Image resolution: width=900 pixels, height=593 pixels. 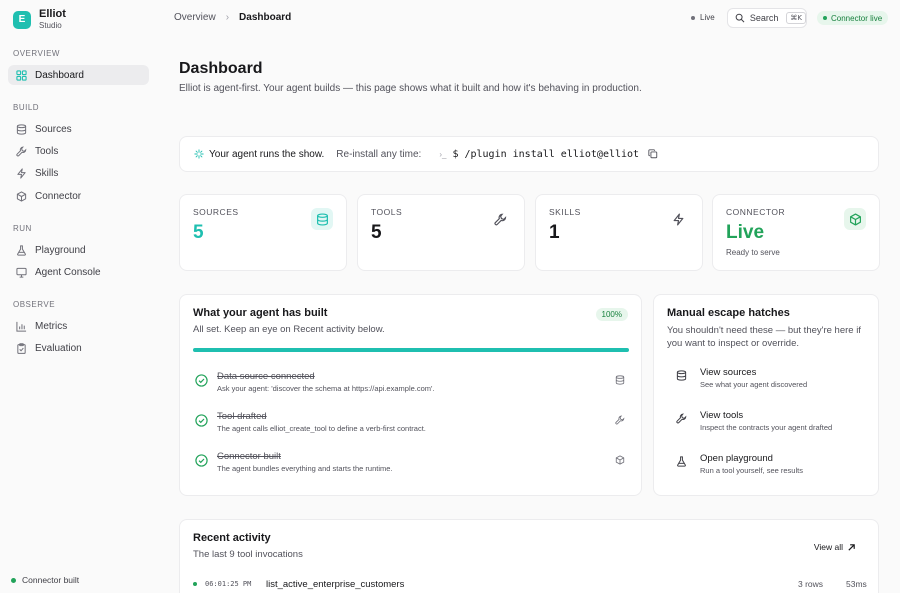 I want to click on breadcrumb-current: Dashboard, so click(x=265, y=17).